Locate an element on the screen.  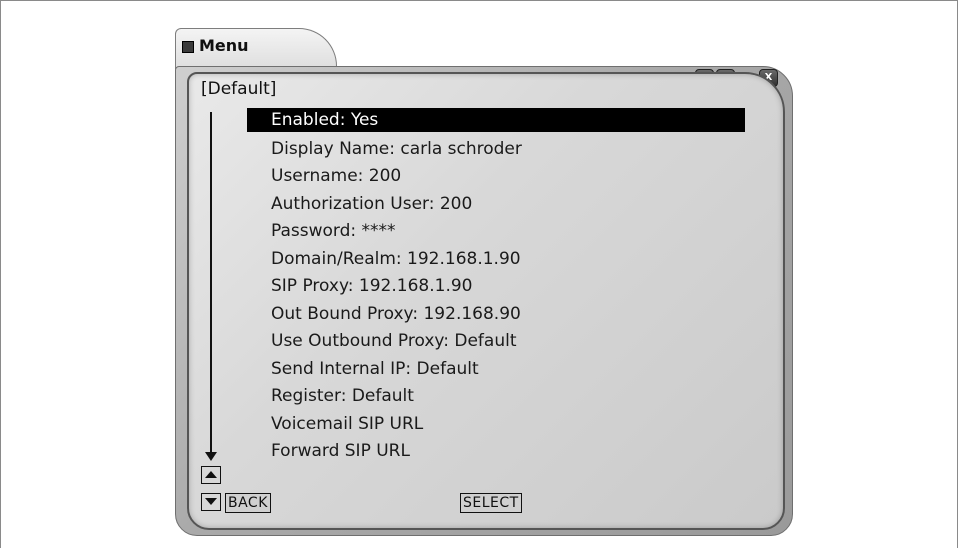
list-item-authorization-user: Authorization User: 200 is located at coordinates (496, 205).